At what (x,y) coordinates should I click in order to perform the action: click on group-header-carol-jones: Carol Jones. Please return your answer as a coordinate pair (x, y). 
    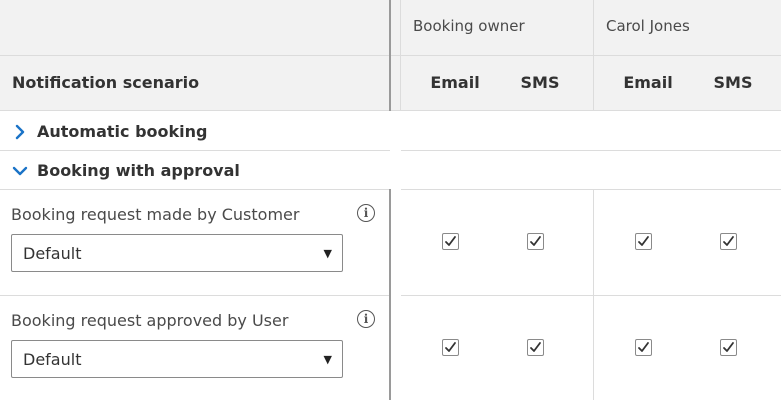
    Looking at the image, I should click on (648, 26).